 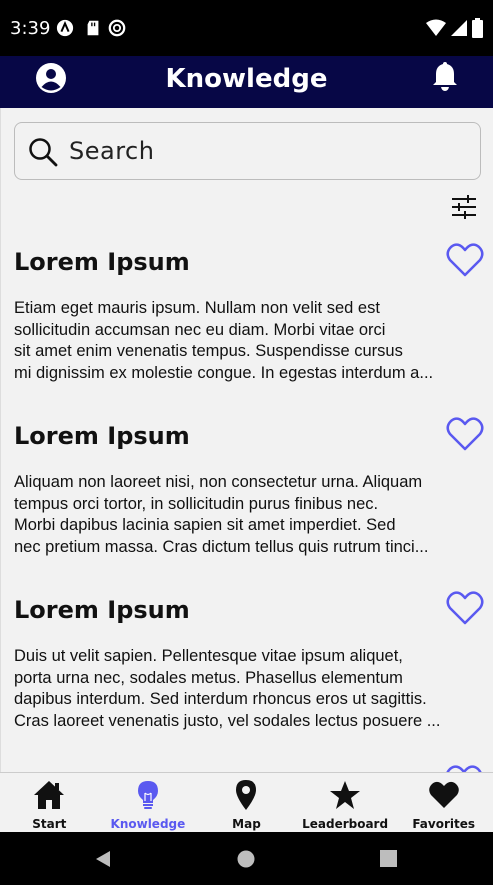 What do you see at coordinates (43, 152) in the screenshot?
I see `search-icon` at bounding box center [43, 152].